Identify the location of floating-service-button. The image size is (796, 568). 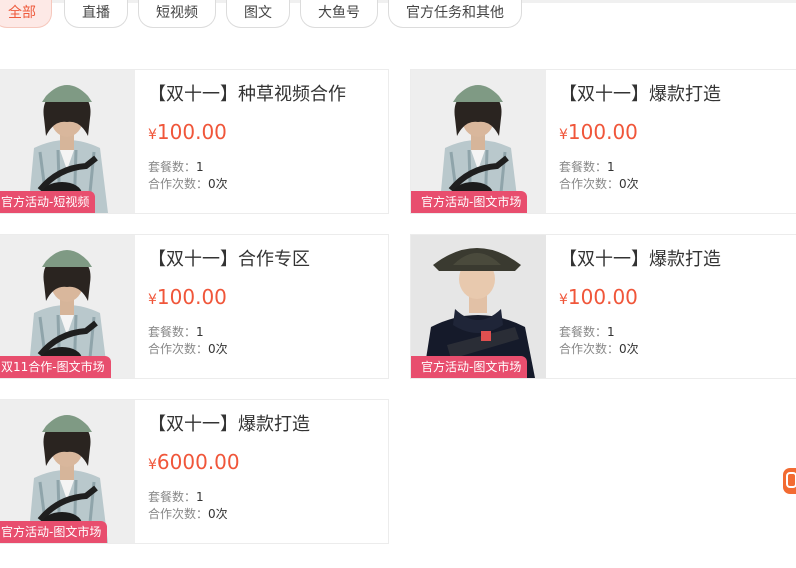
(789, 481).